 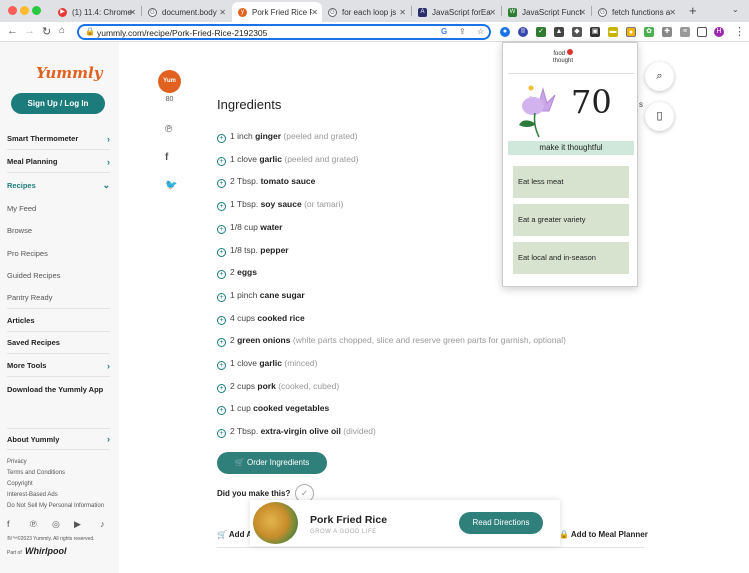 What do you see at coordinates (33, 524) in the screenshot?
I see `pinterest-icon: ℗` at bounding box center [33, 524].